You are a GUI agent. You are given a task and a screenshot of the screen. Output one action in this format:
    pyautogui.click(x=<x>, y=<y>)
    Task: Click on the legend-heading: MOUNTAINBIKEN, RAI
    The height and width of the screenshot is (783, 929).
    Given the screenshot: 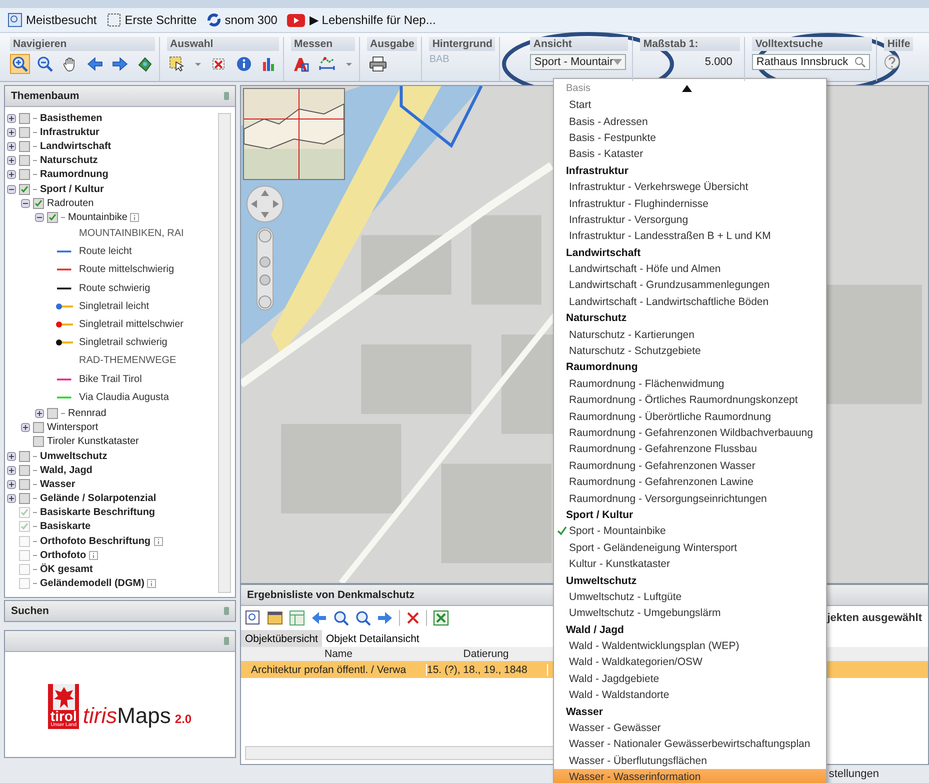 What is the action you would take?
    pyautogui.click(x=131, y=234)
    